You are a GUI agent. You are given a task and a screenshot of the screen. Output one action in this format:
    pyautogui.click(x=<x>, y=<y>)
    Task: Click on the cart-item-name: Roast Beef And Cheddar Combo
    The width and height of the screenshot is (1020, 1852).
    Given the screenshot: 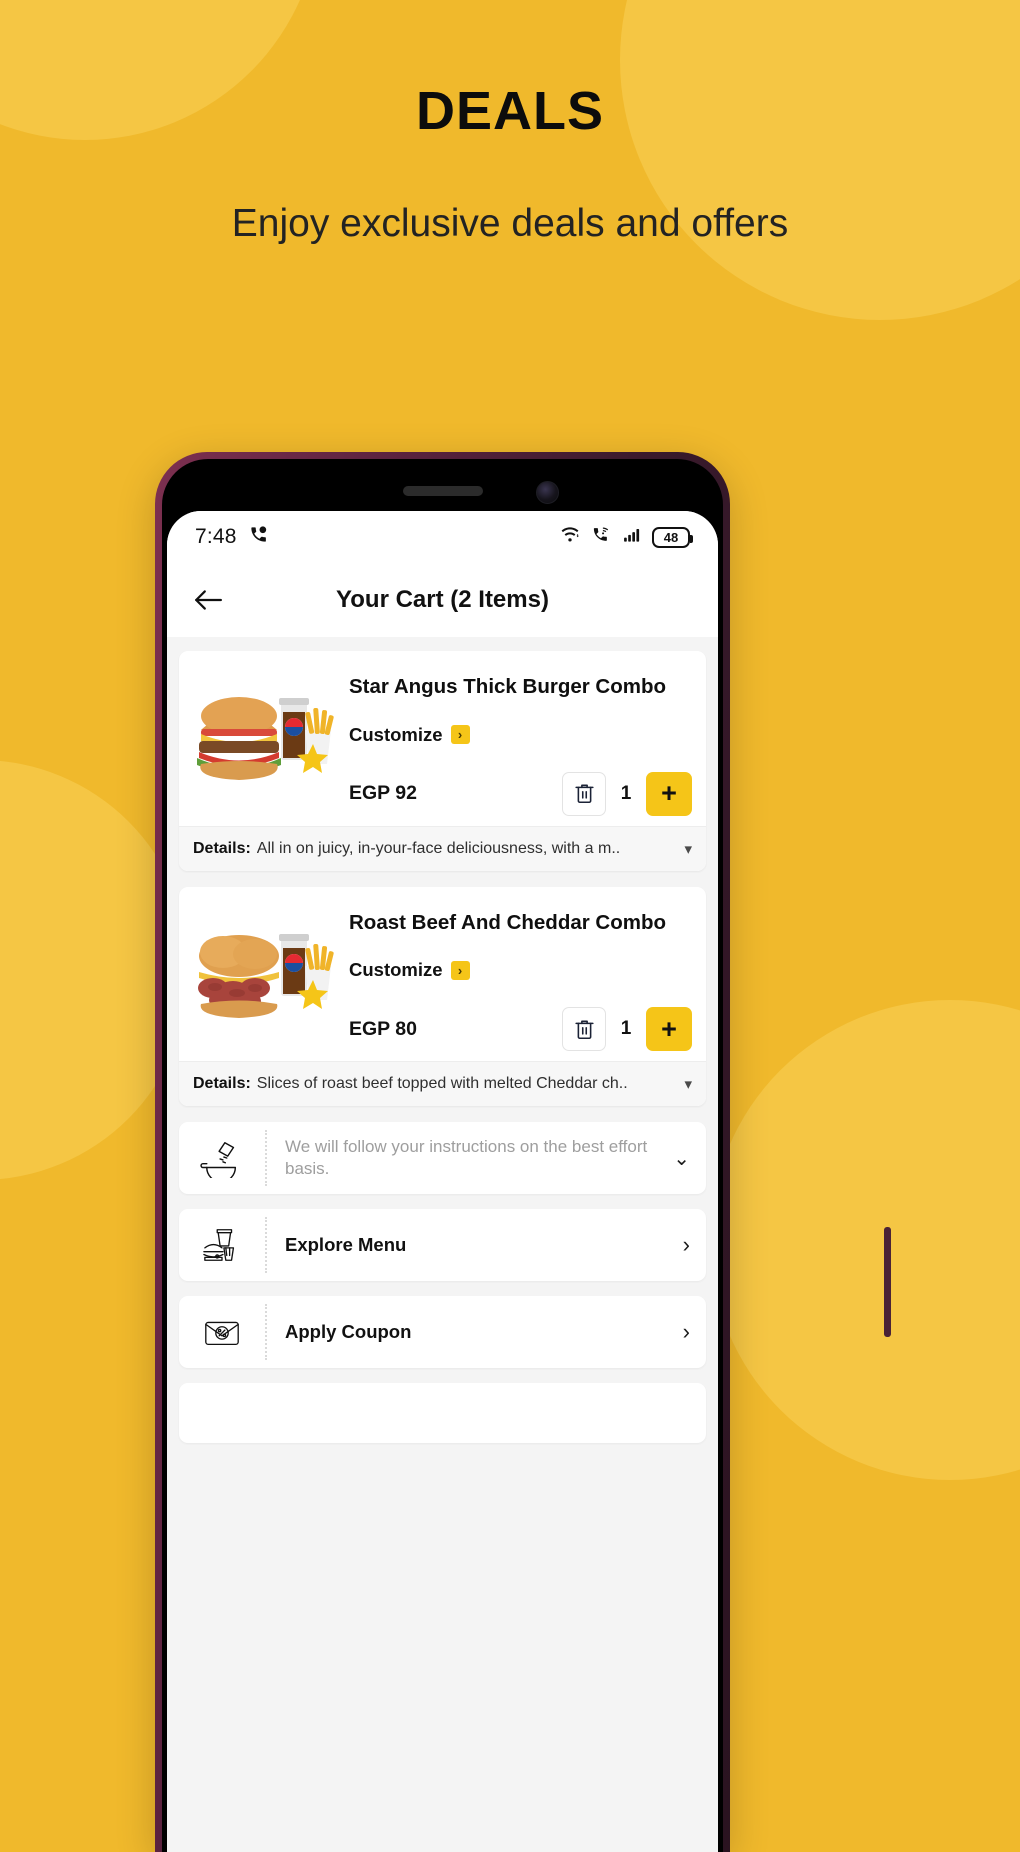 What is the action you would take?
    pyautogui.click(x=508, y=922)
    